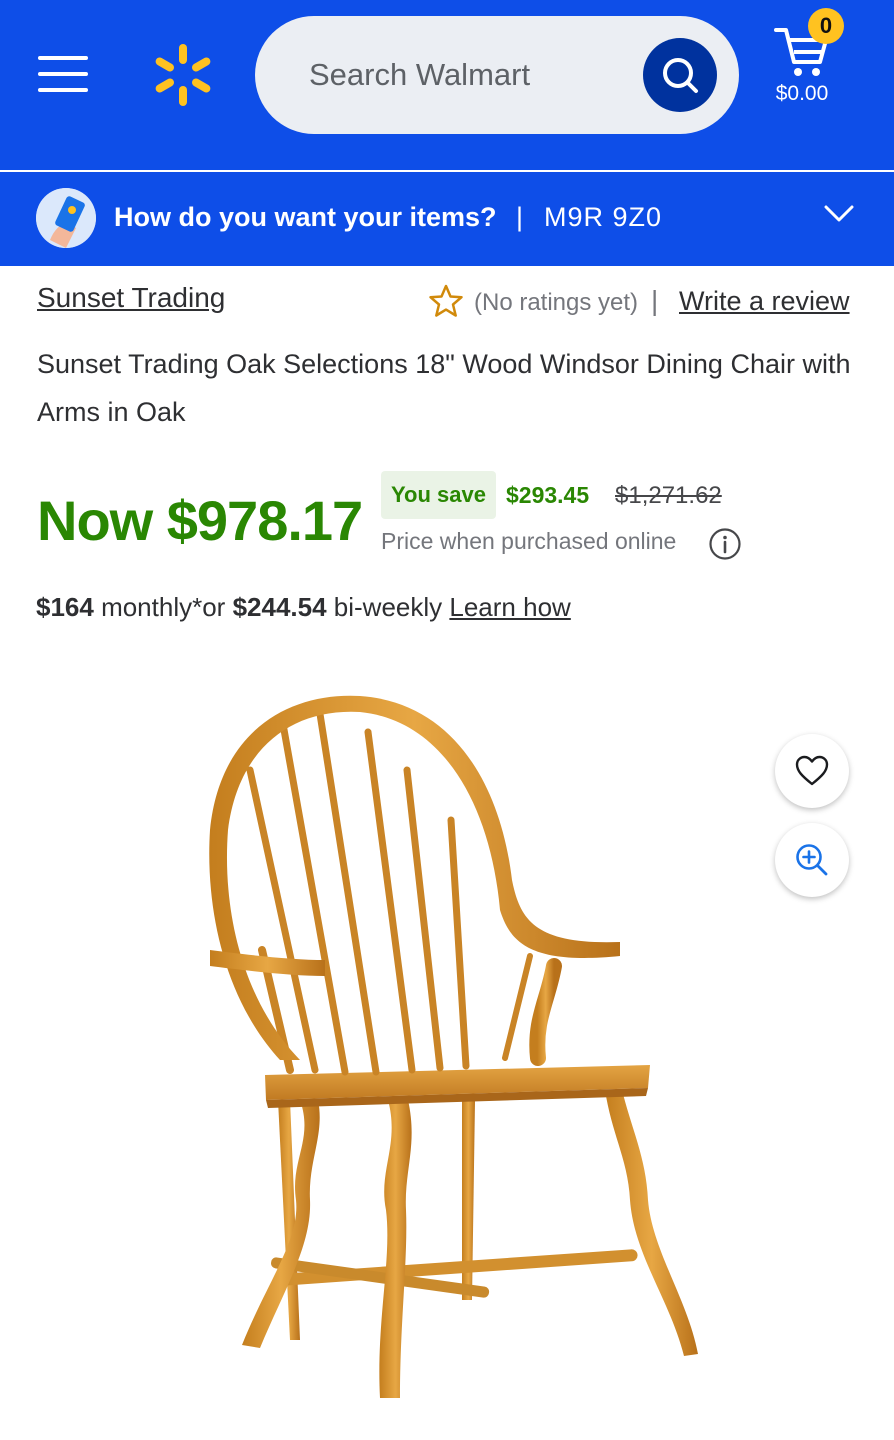 The width and height of the screenshot is (894, 1440). I want to click on search-input, so click(469, 75).